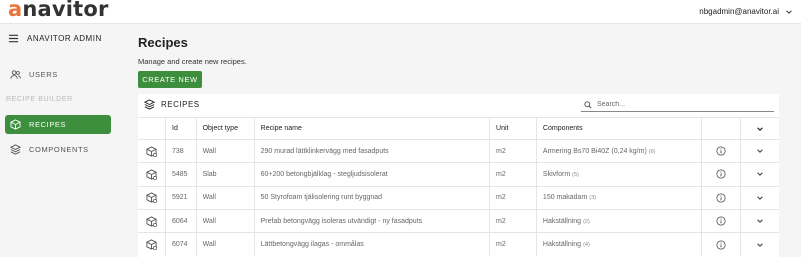  Describe the element at coordinates (152, 128) in the screenshot. I see `column-header-icon` at that location.